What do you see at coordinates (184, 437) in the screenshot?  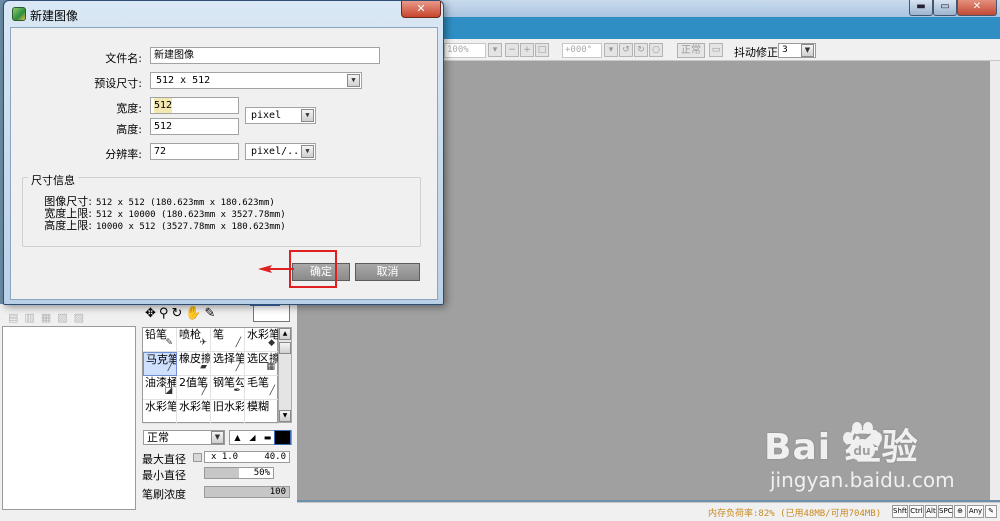 I see `blend-mode-select: 正常 ▼` at bounding box center [184, 437].